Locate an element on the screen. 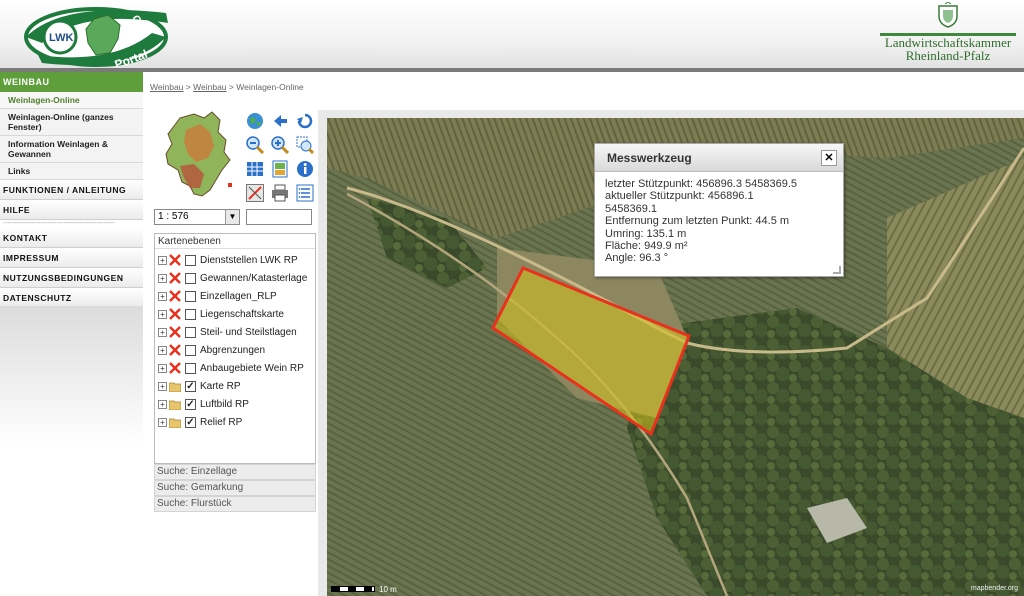  zoom-box-icon is located at coordinates (305, 145).